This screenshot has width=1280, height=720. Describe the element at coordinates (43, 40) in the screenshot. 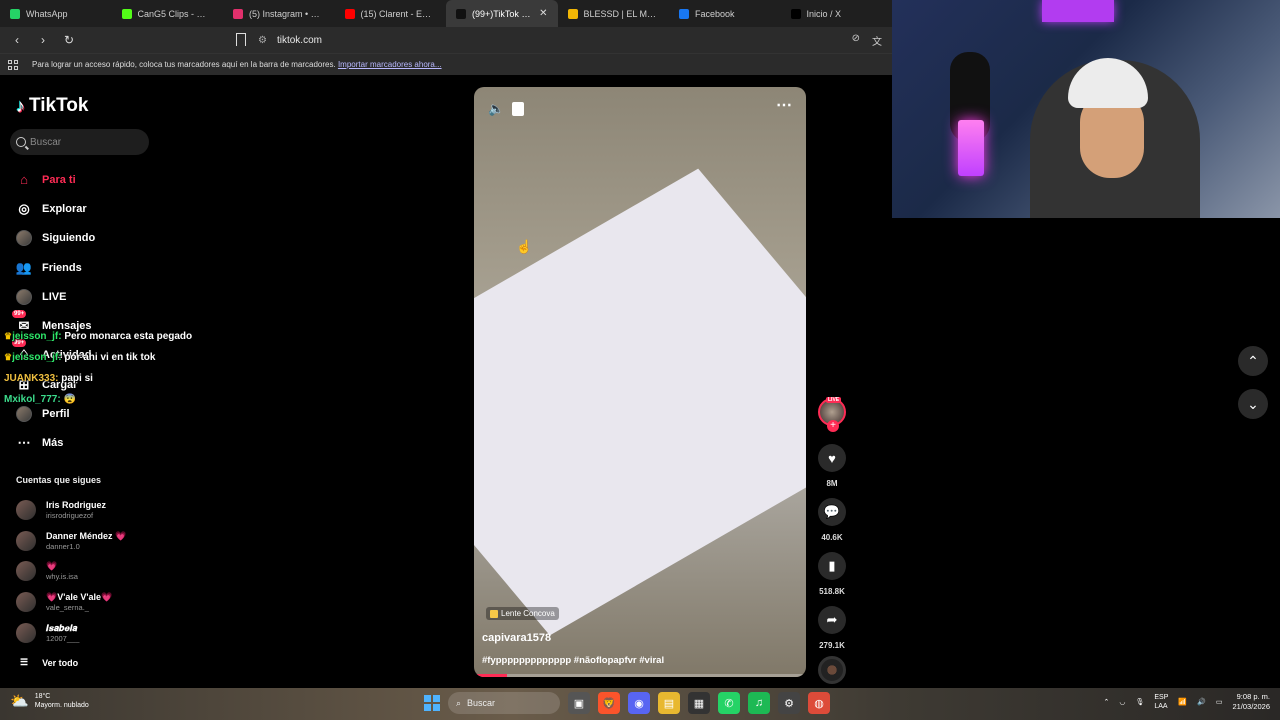

I see `forward-icon: ›` at that location.